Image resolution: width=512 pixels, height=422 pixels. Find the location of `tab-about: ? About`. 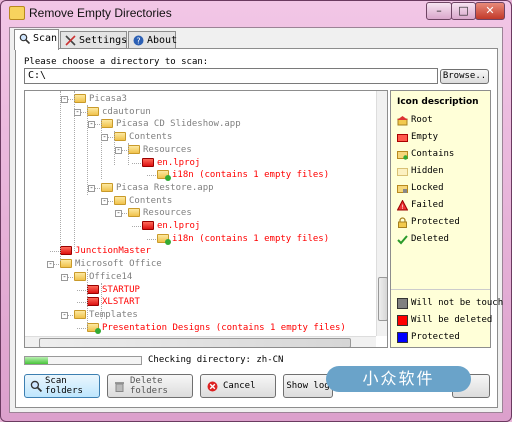

tab-about: ? About is located at coordinates (152, 40).